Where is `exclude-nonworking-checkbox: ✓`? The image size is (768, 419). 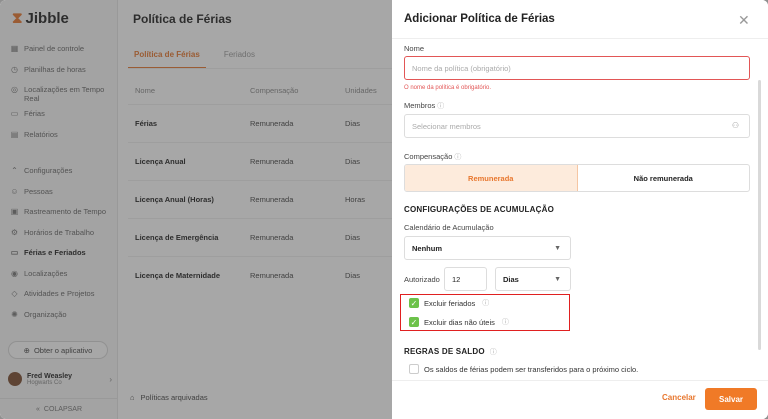 exclude-nonworking-checkbox: ✓ is located at coordinates (414, 322).